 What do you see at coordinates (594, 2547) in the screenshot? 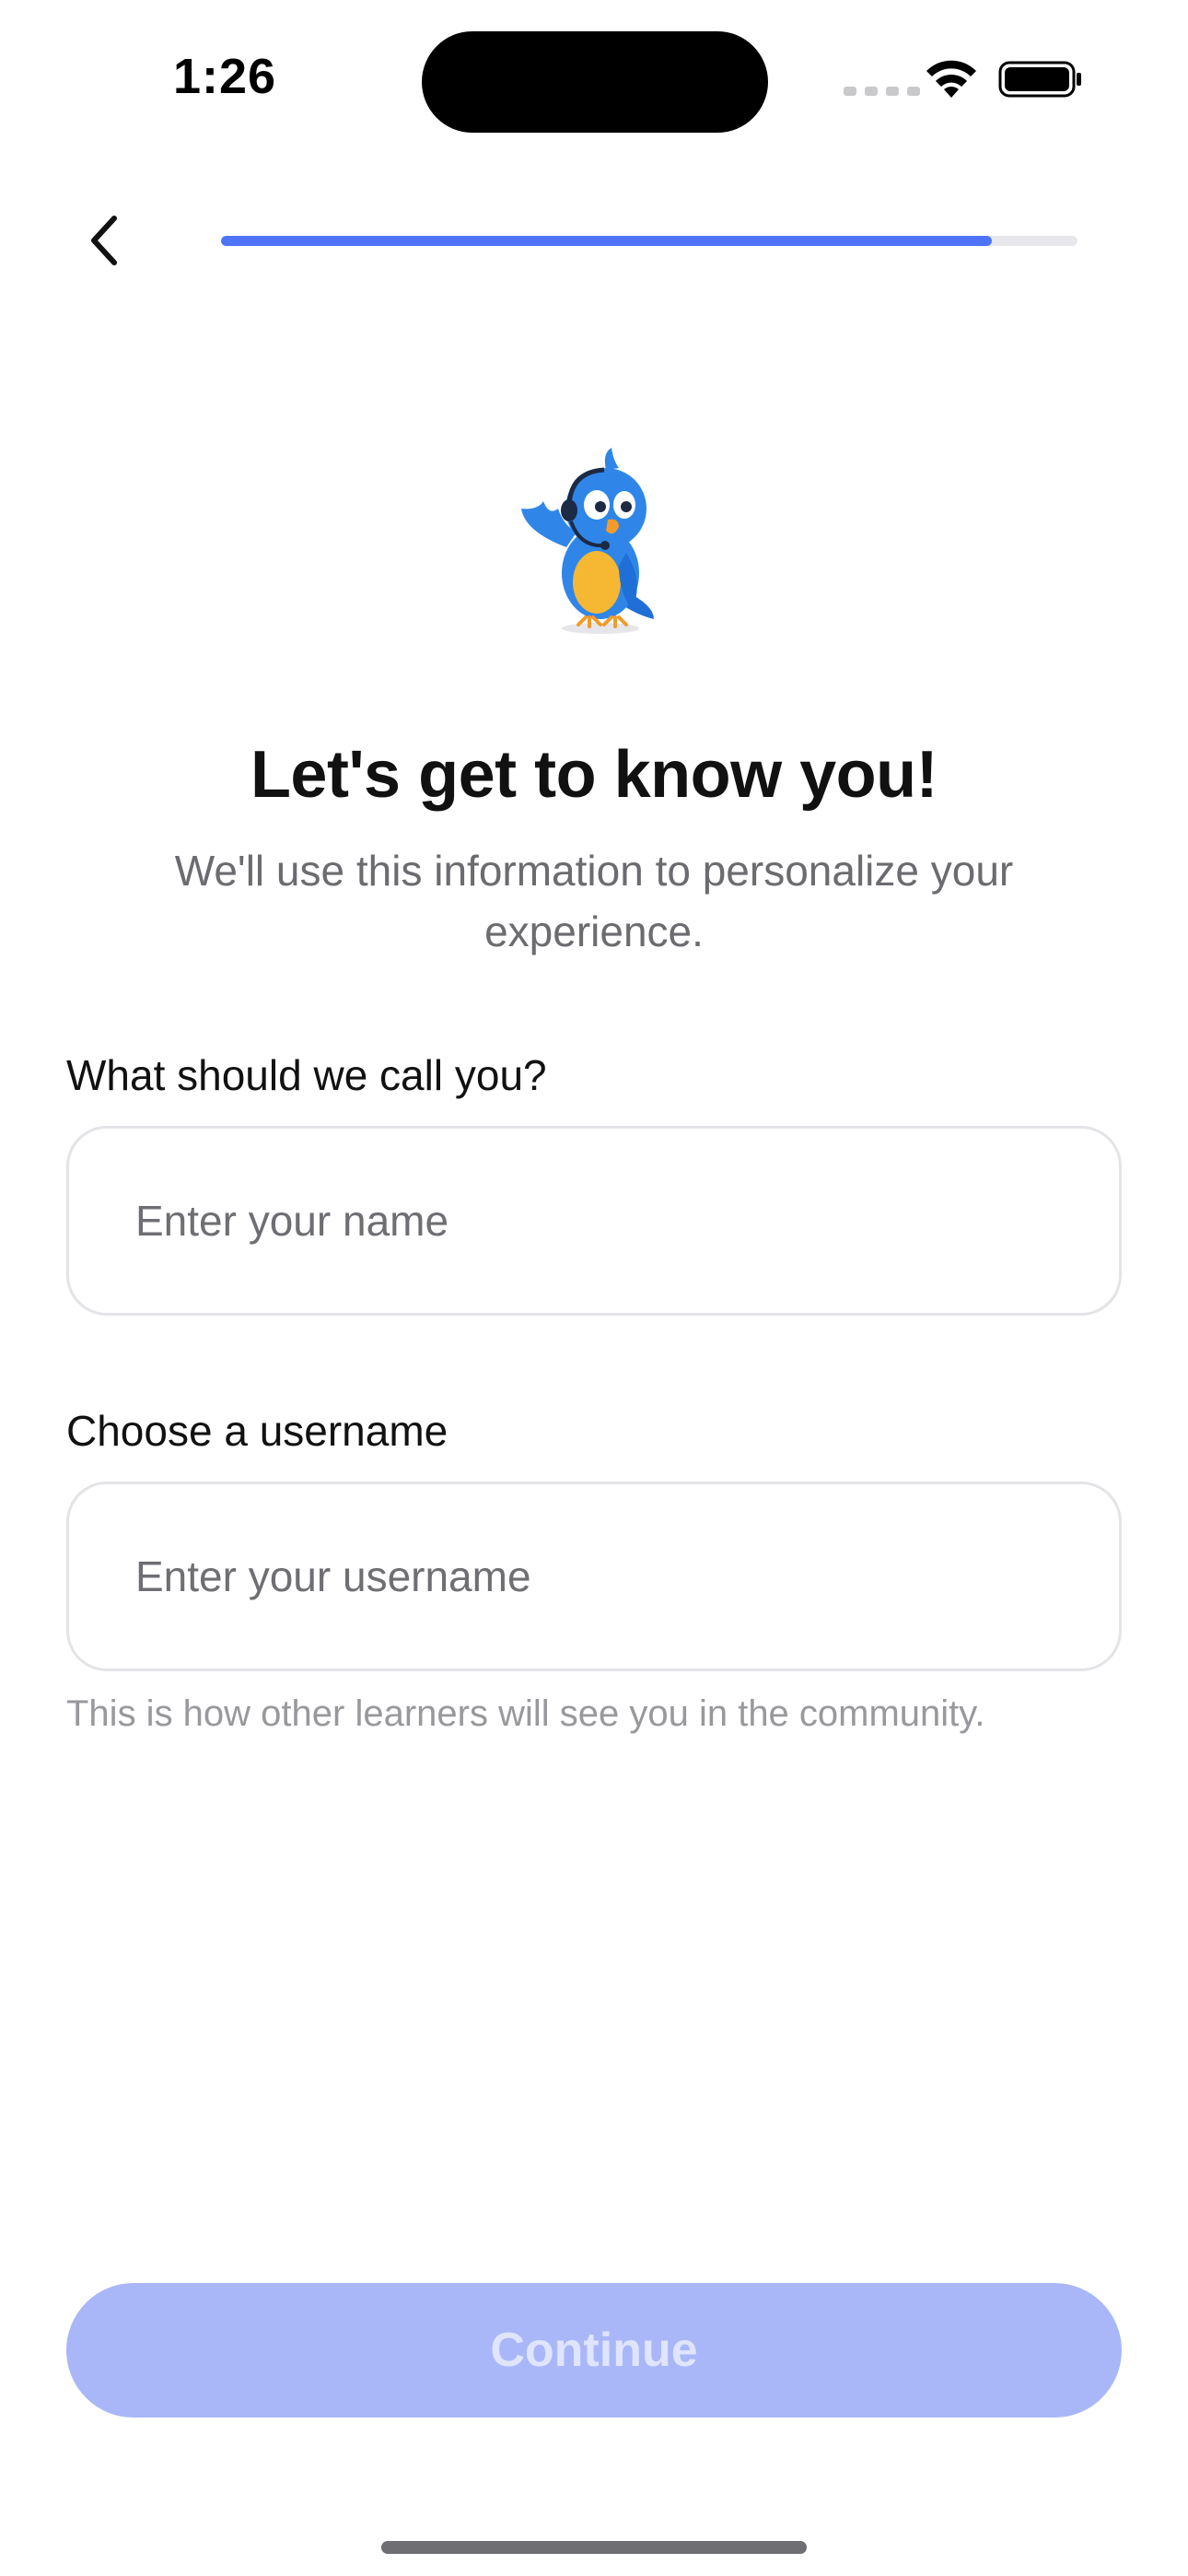
I see `home-indicator` at bounding box center [594, 2547].